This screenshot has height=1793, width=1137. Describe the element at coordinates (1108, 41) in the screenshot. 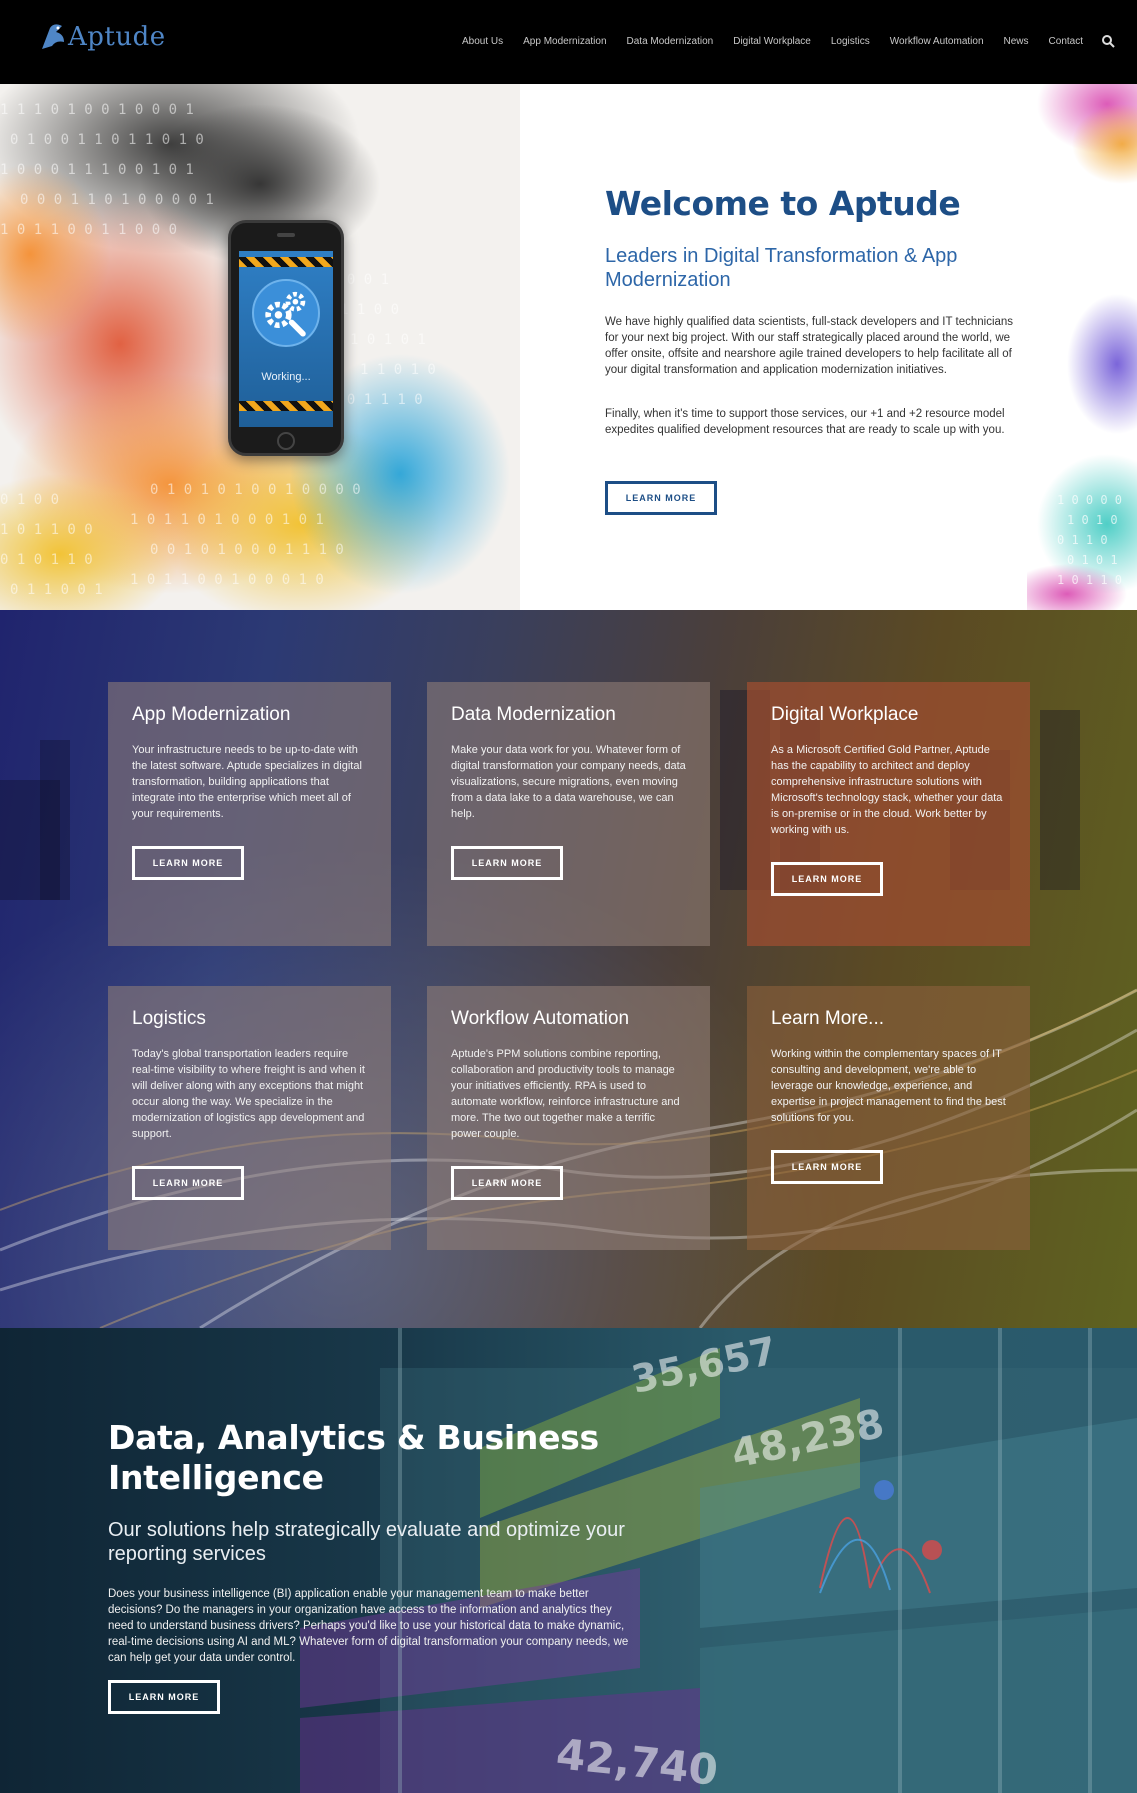

I see `search-icon` at that location.